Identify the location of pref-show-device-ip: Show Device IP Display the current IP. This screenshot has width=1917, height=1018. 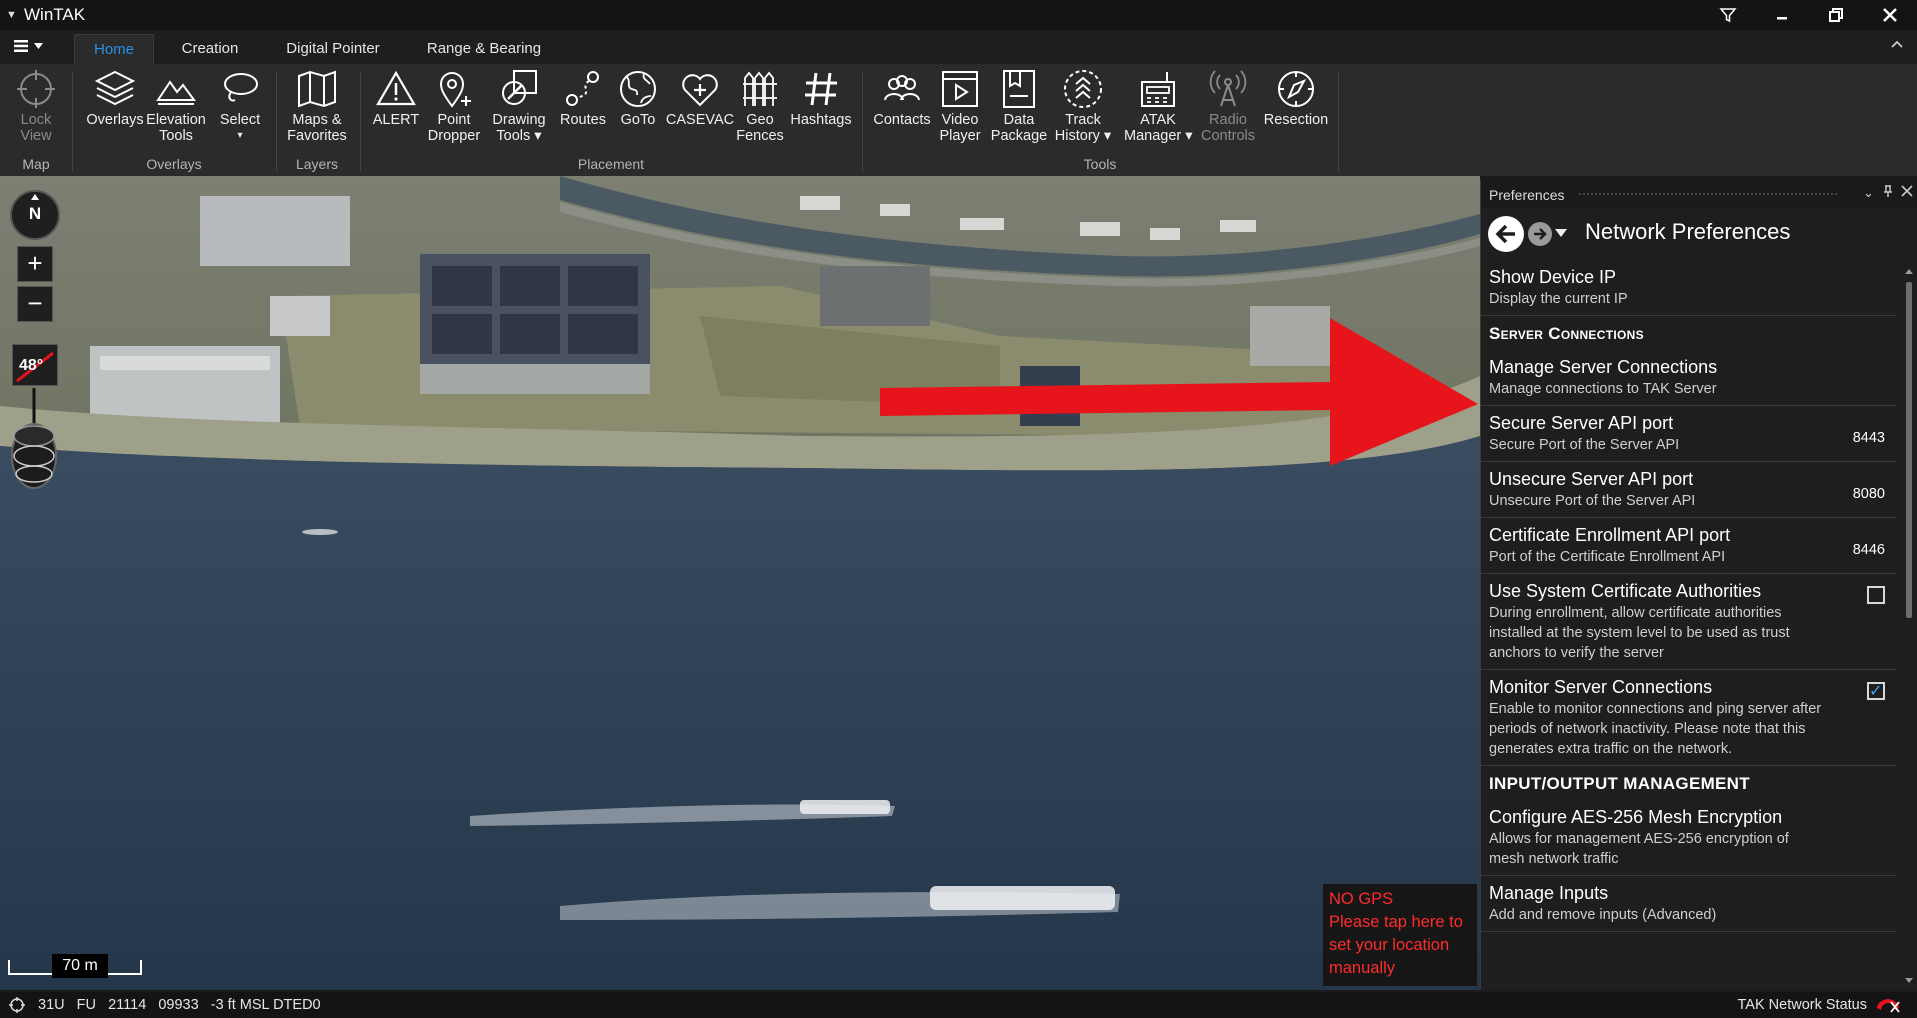
(1689, 288).